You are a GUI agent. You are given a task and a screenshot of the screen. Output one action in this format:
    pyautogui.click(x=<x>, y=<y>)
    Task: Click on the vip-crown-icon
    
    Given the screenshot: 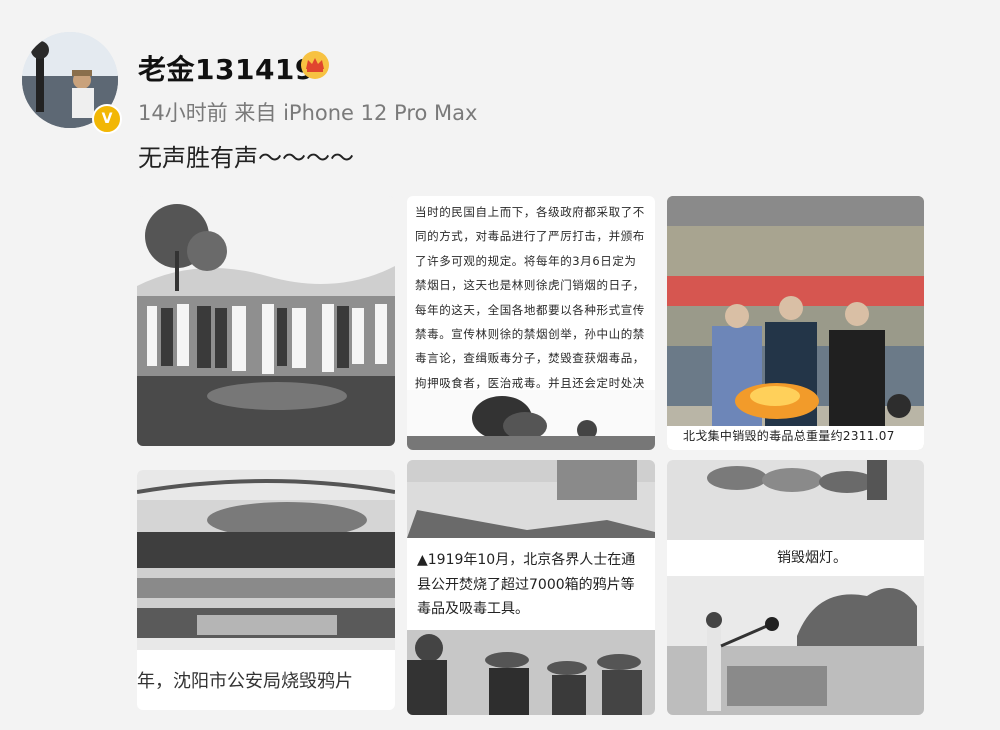 What is the action you would take?
    pyautogui.click(x=315, y=65)
    